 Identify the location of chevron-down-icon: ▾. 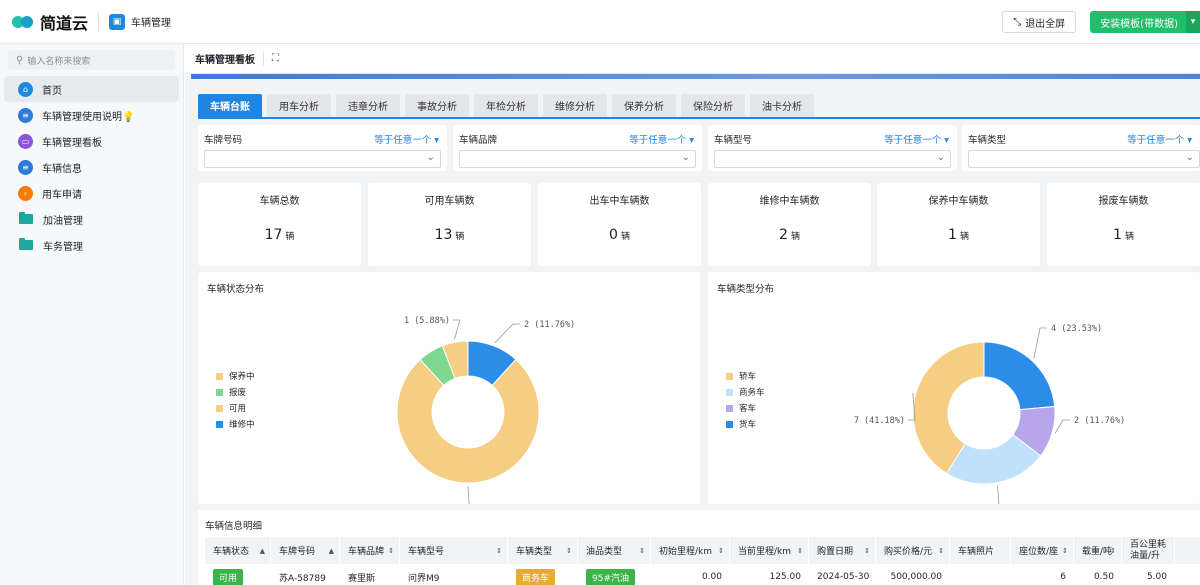
(1193, 22).